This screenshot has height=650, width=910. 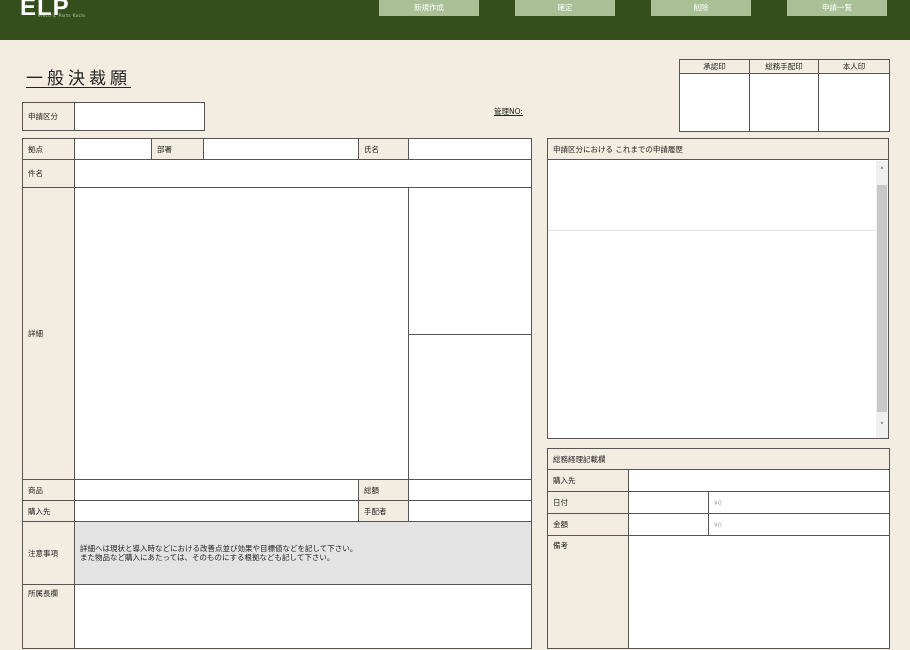 I want to click on stamp-self-box, so click(x=854, y=102).